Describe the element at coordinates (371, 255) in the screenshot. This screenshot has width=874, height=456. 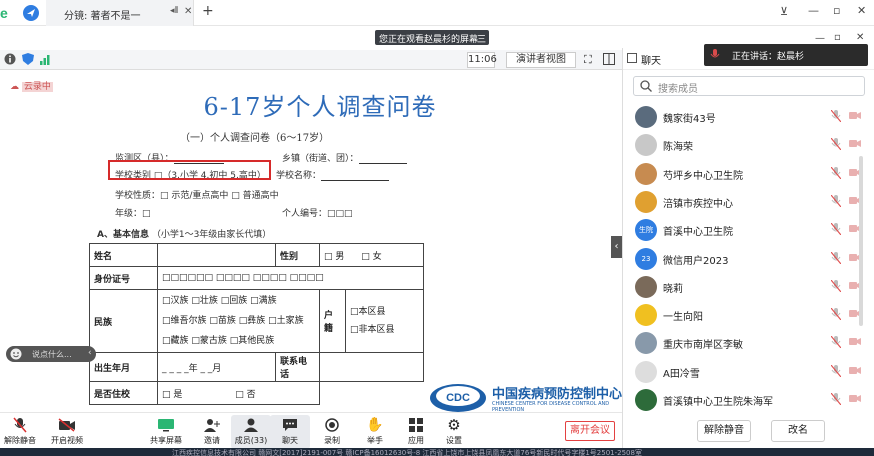
I see `gender-options: □ 男 □ 女` at that location.